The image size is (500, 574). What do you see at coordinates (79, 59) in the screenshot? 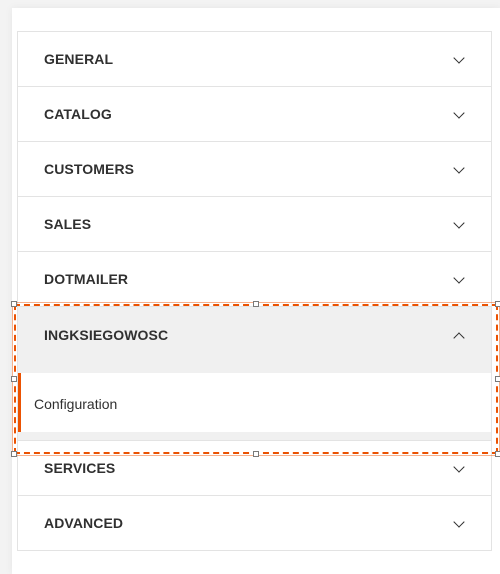
I see `section-general-title: GENERAL` at bounding box center [79, 59].